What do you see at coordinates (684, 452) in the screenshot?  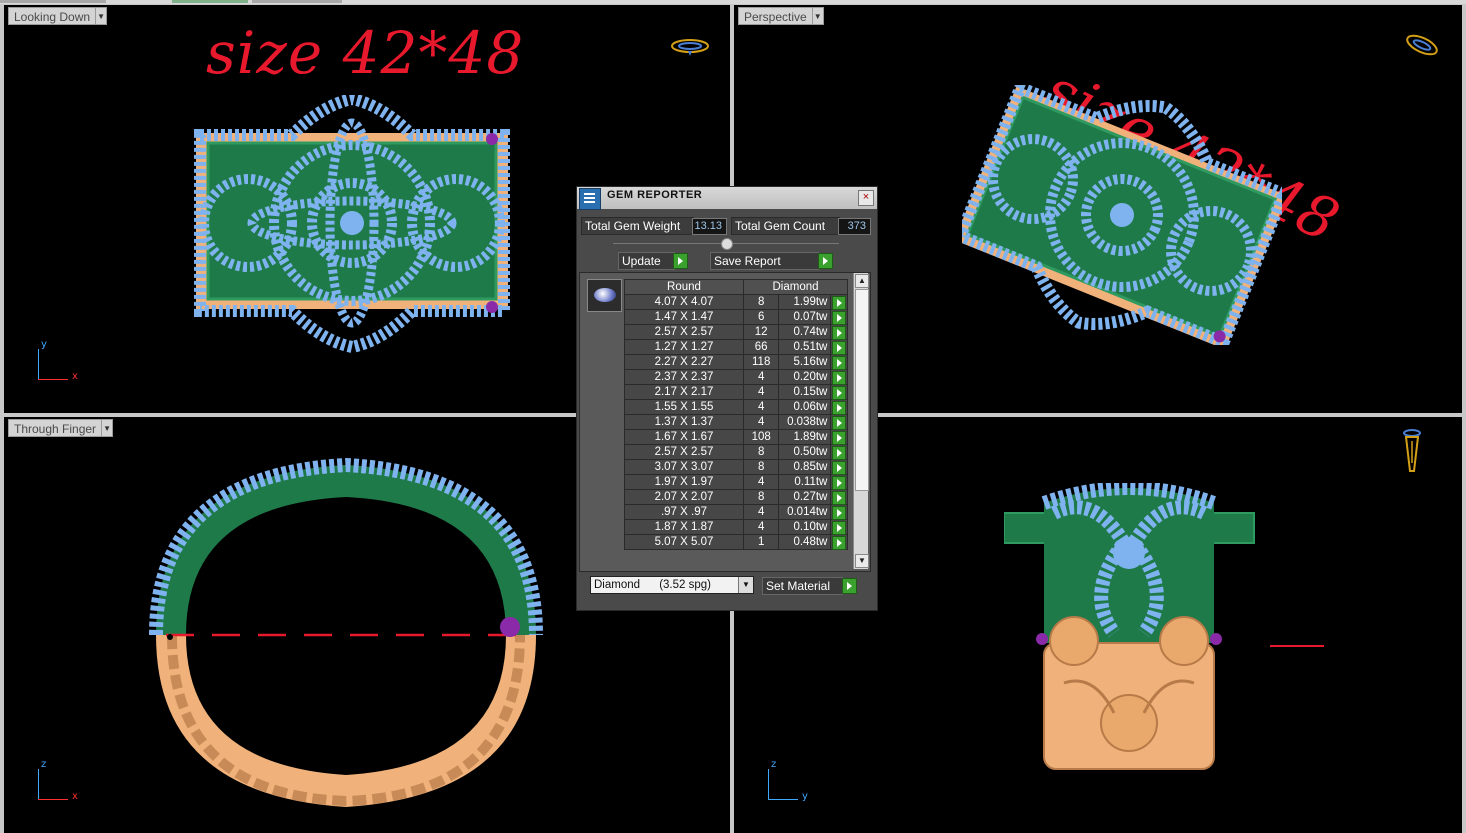 I see `gem-size-cell: 2.57 X 2.57` at bounding box center [684, 452].